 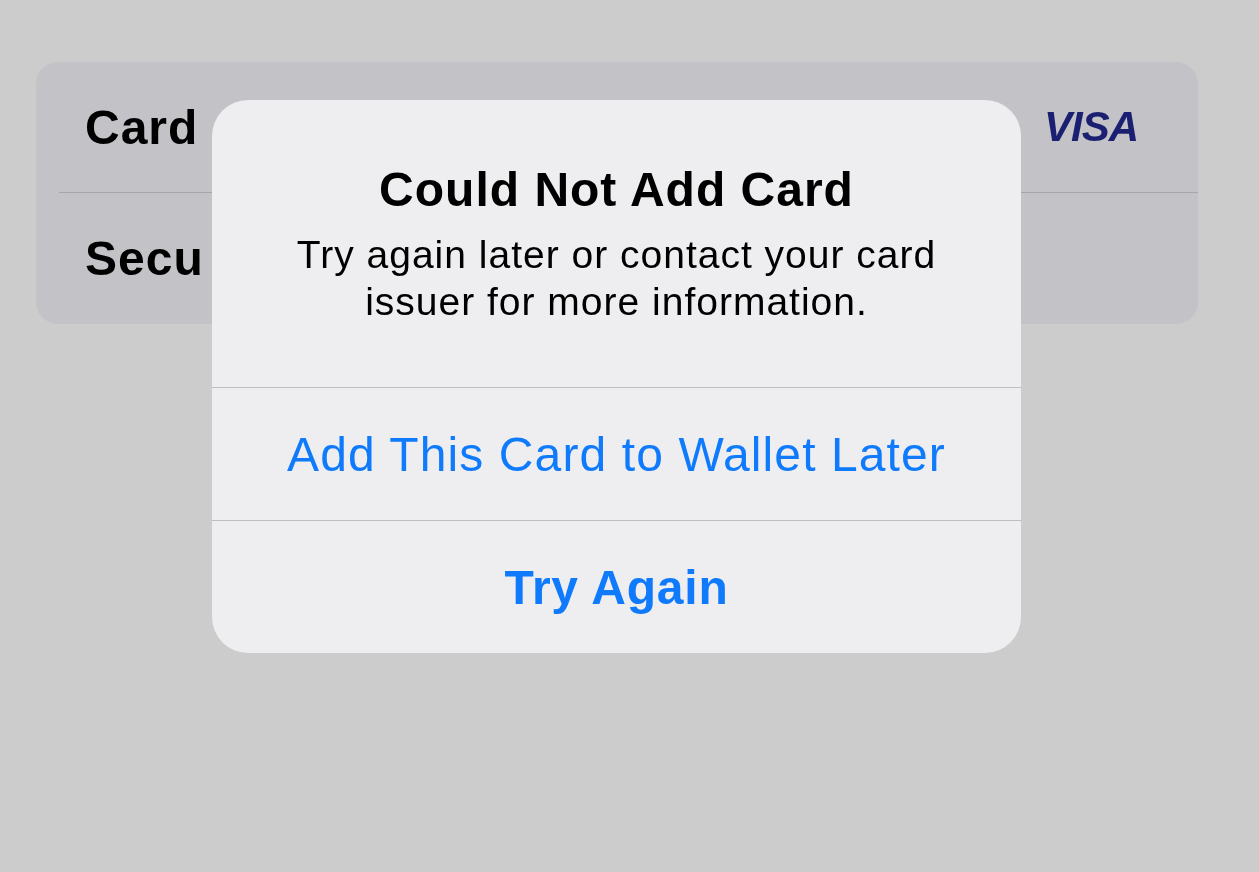 What do you see at coordinates (1090, 127) in the screenshot?
I see `card-network-logo: VISA` at bounding box center [1090, 127].